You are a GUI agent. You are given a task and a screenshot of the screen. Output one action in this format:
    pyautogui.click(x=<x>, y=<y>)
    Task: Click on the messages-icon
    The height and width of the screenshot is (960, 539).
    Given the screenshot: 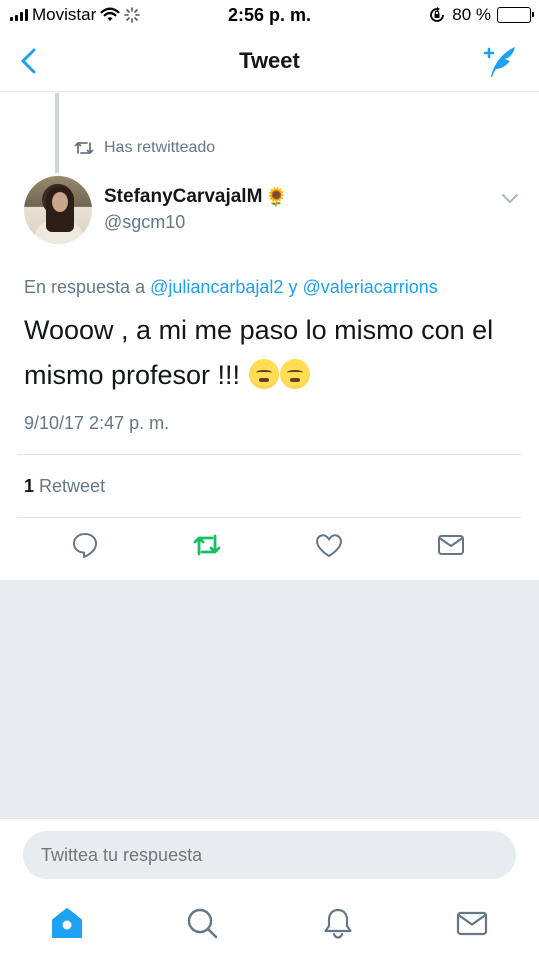 What is the action you would take?
    pyautogui.click(x=472, y=923)
    